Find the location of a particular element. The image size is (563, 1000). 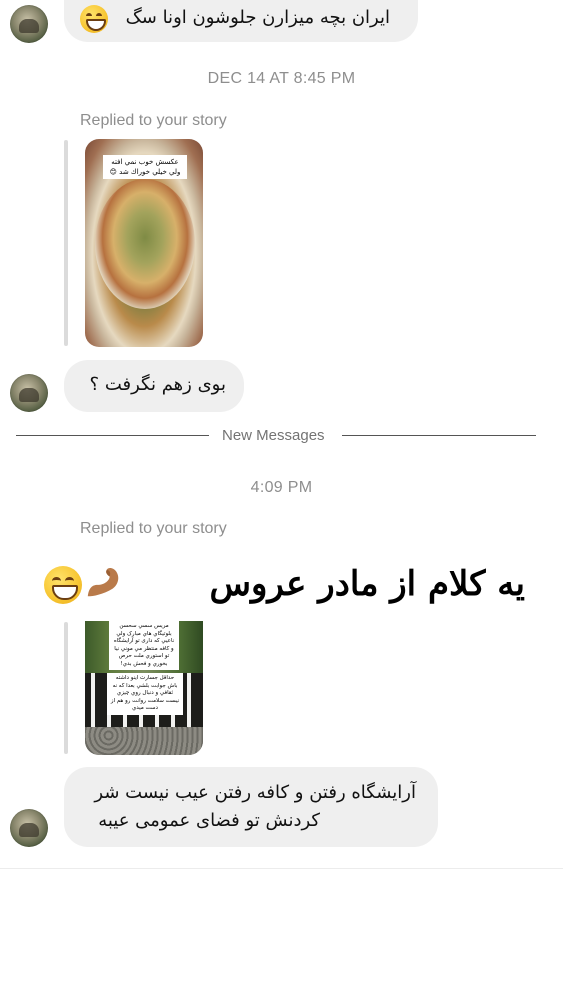

message-bubble-top: ایران بچه میزارن جلوشون اونا سگ is located at coordinates (241, 21).